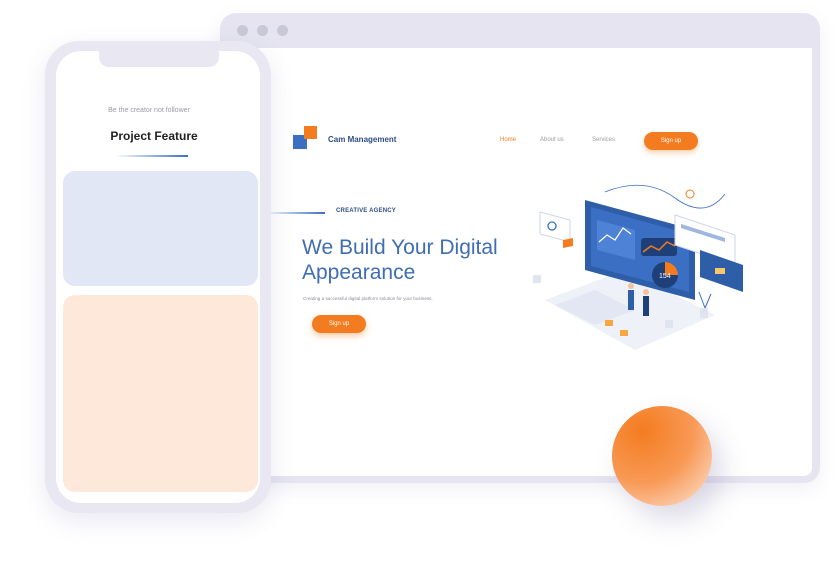 The height and width of the screenshot is (575, 837). What do you see at coordinates (149, 110) in the screenshot?
I see `phone-tagline: Be the creator not follower` at bounding box center [149, 110].